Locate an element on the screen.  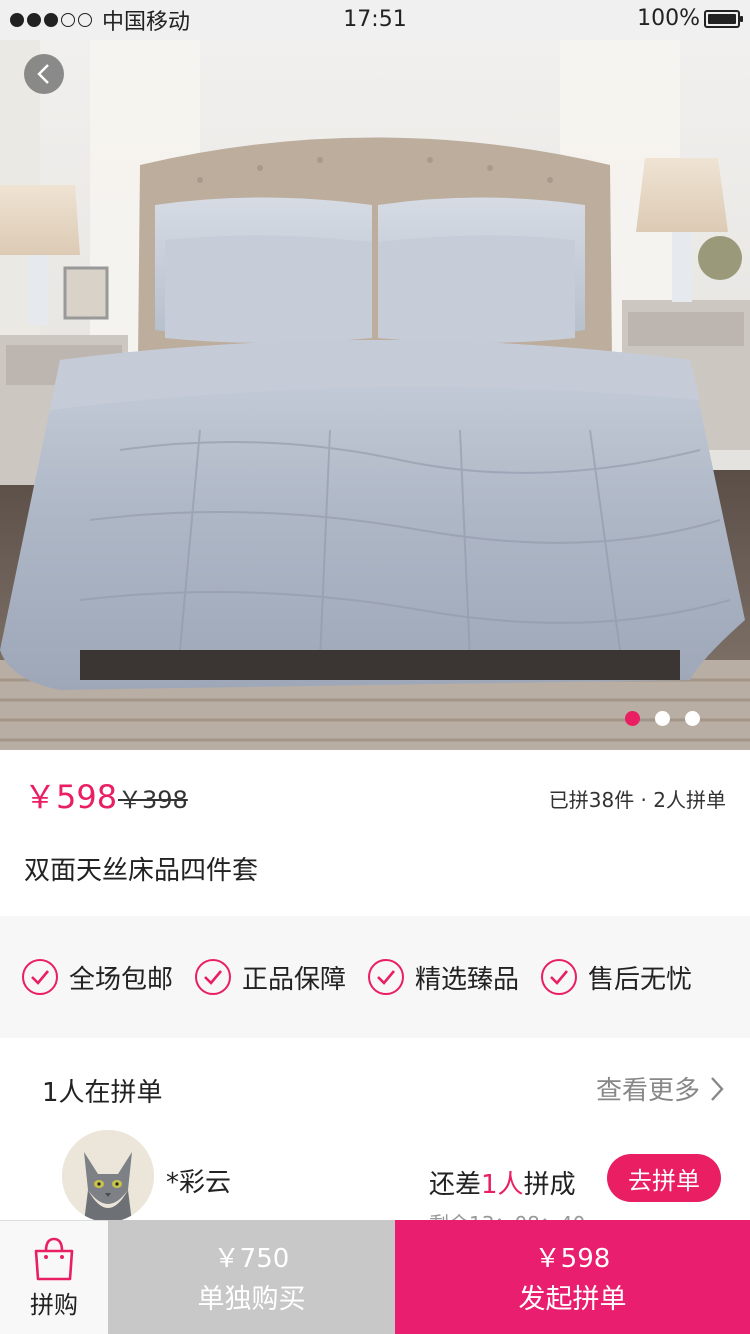
price-row: ￥598 ￥398 已拼38件 · 2人拼单 is located at coordinates (375, 795).